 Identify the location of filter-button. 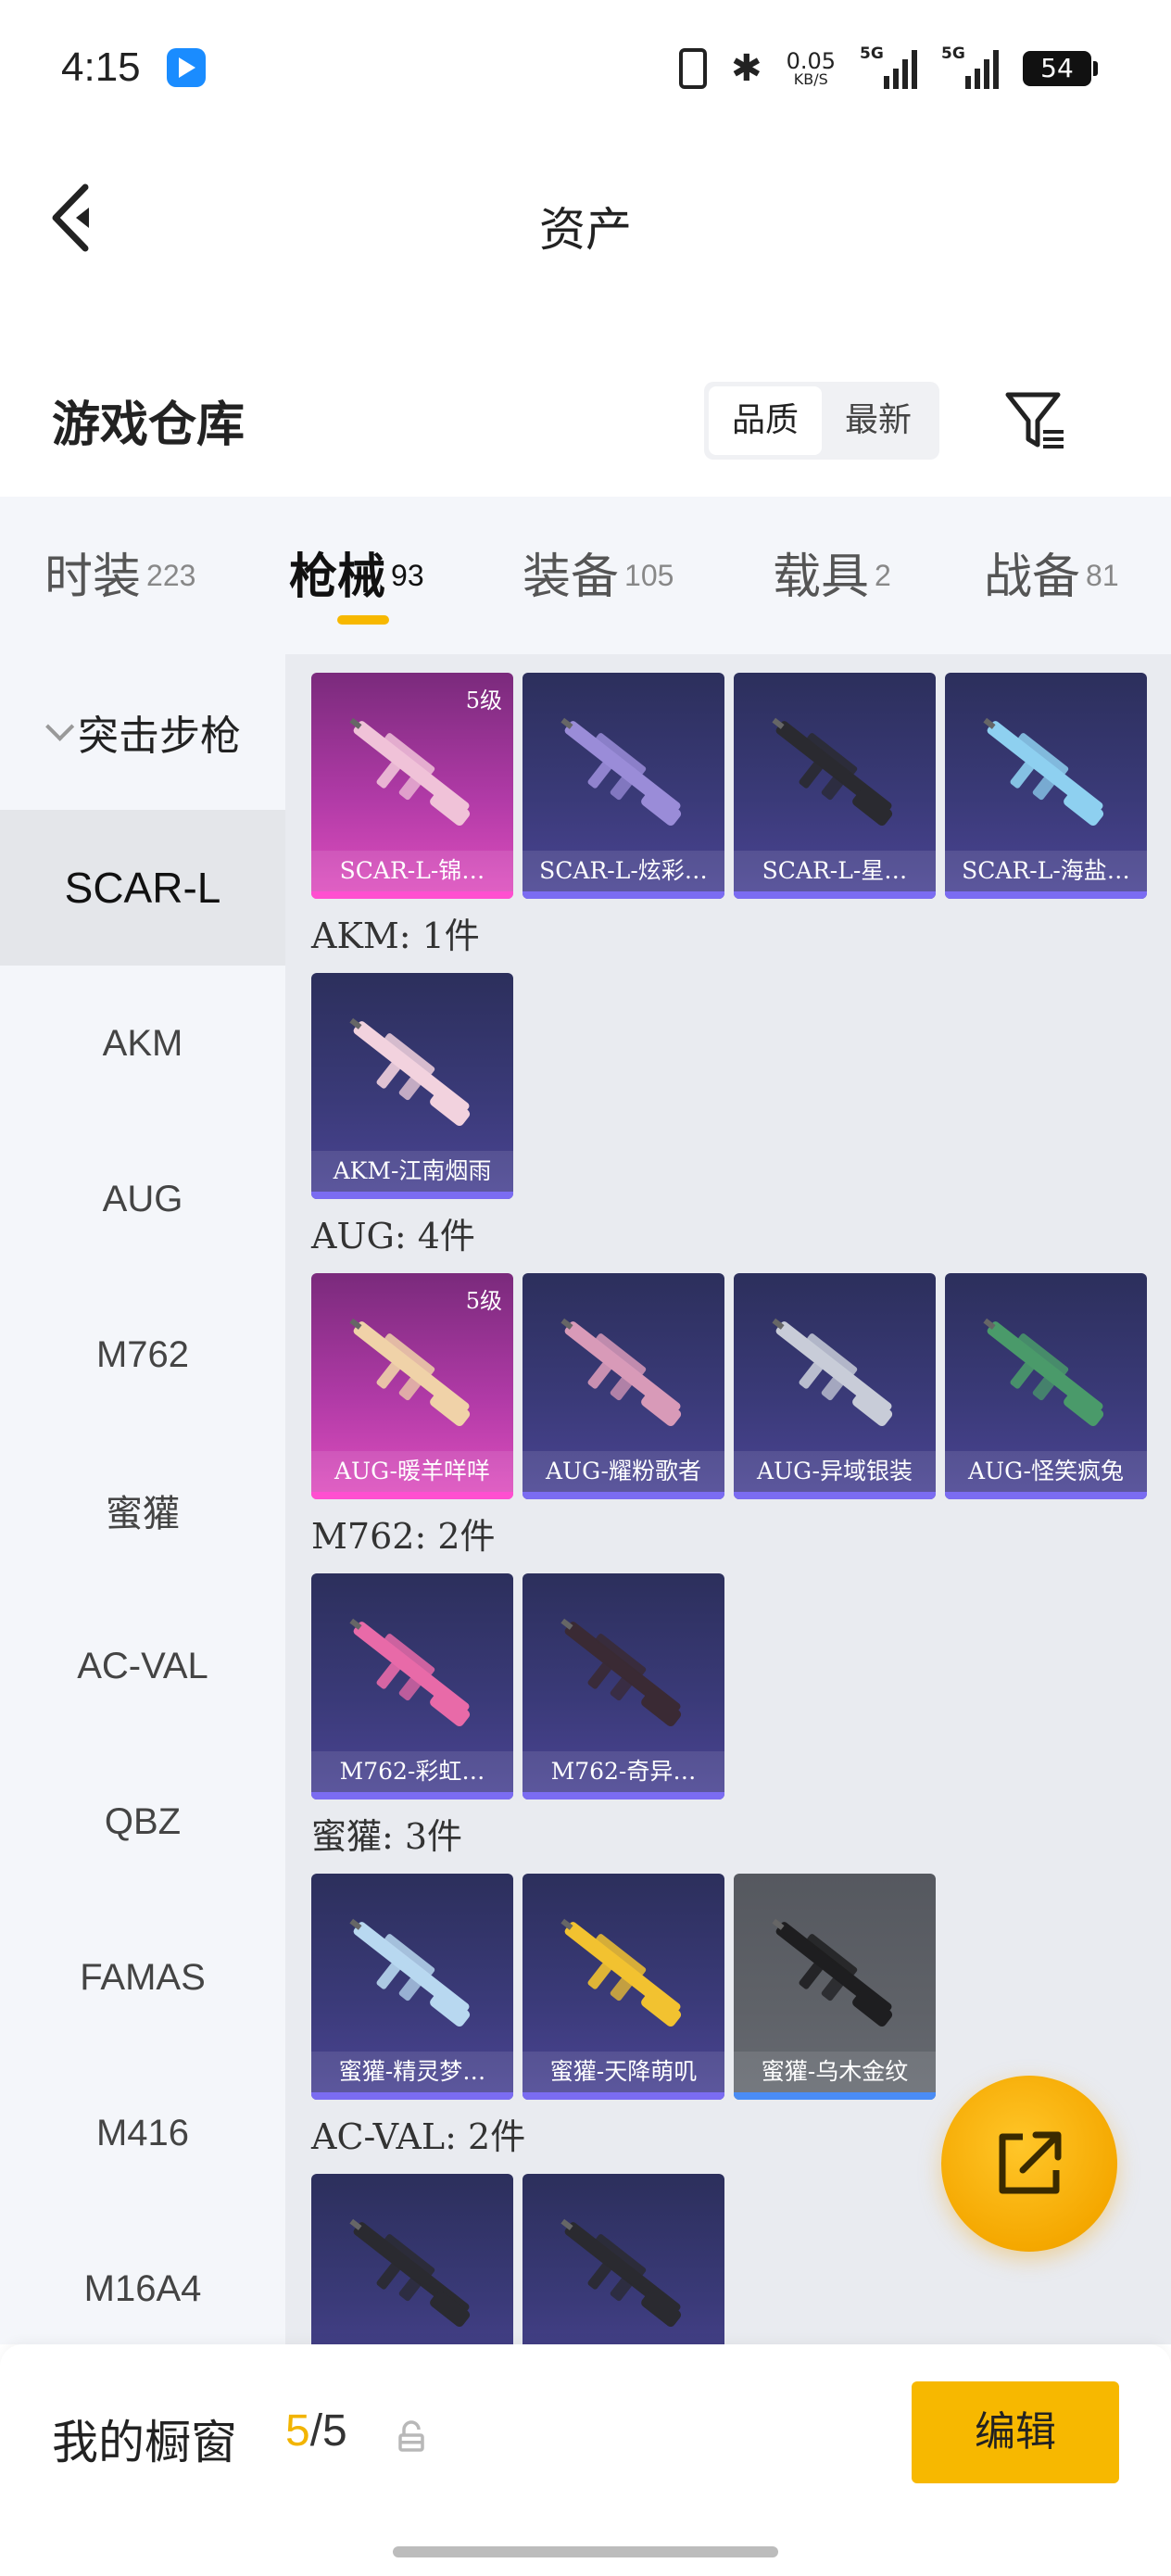
(1036, 421).